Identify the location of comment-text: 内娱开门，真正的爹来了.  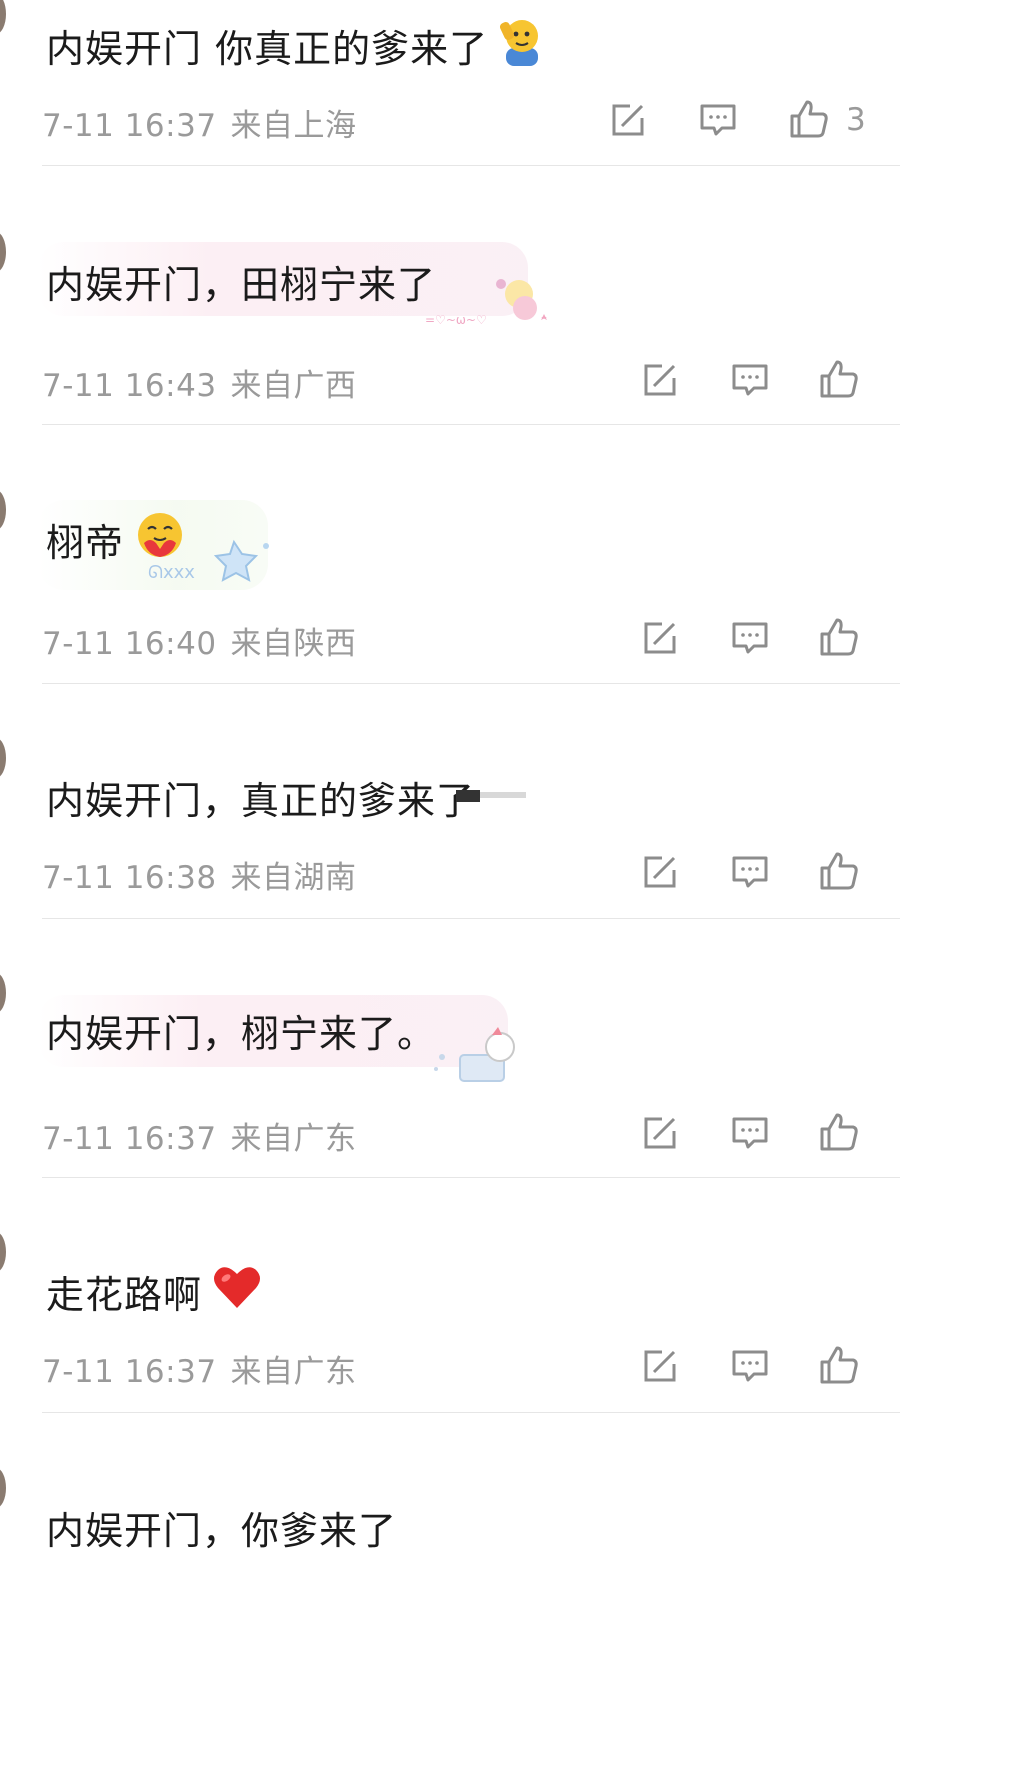
(260, 797).